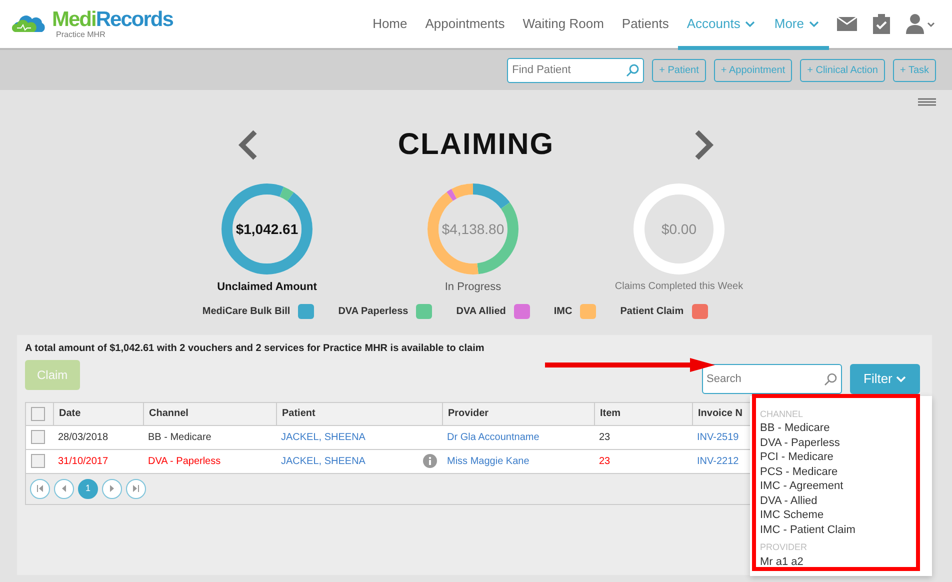 The image size is (952, 582). Describe the element at coordinates (563, 26) in the screenshot. I see `nav-tab: Waiting Room` at that location.